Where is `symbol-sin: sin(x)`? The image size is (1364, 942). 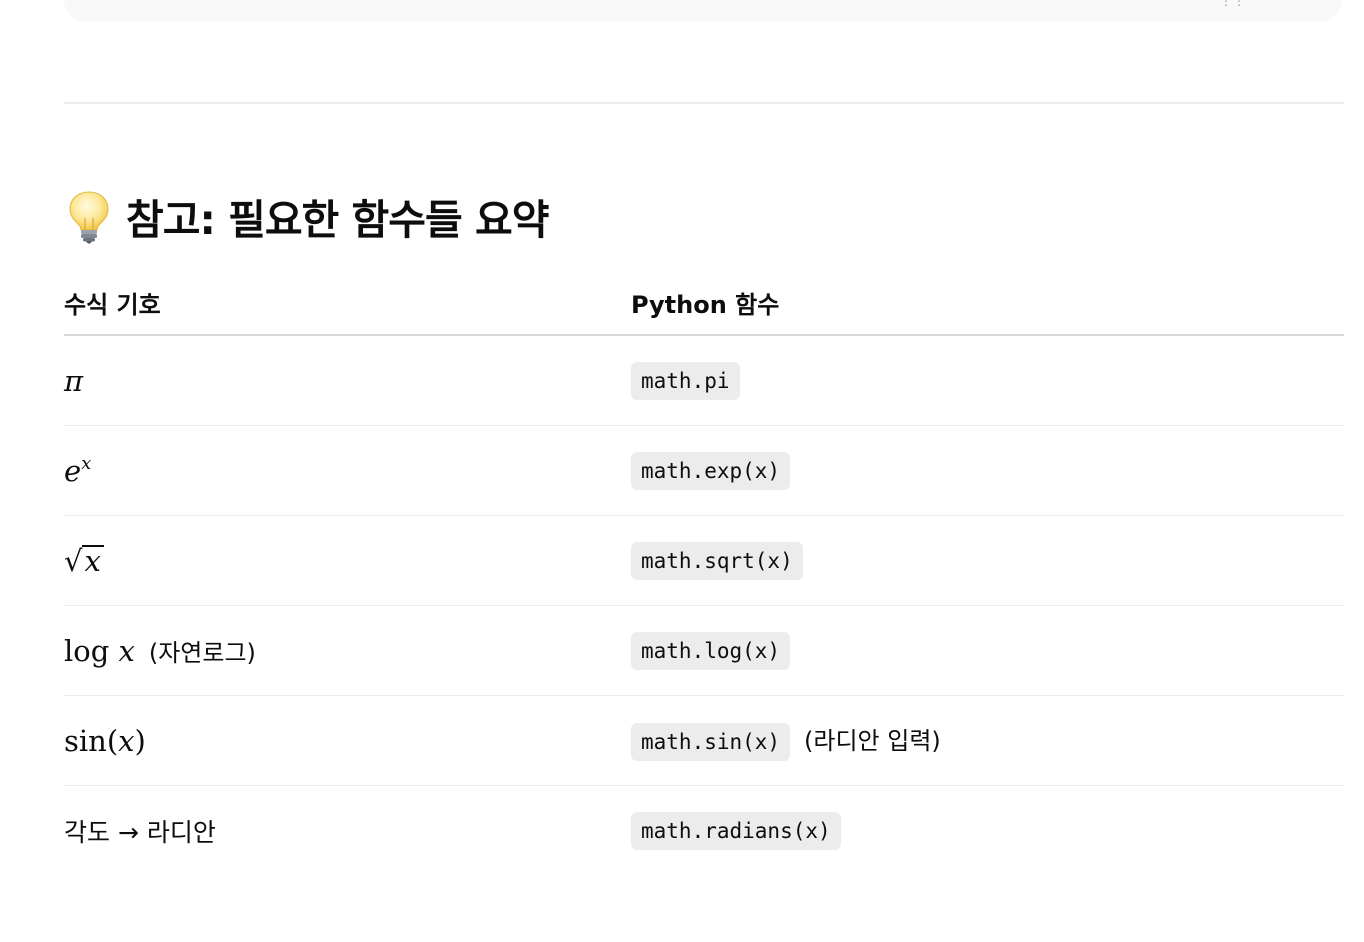 symbol-sin: sin(x) is located at coordinates (105, 740).